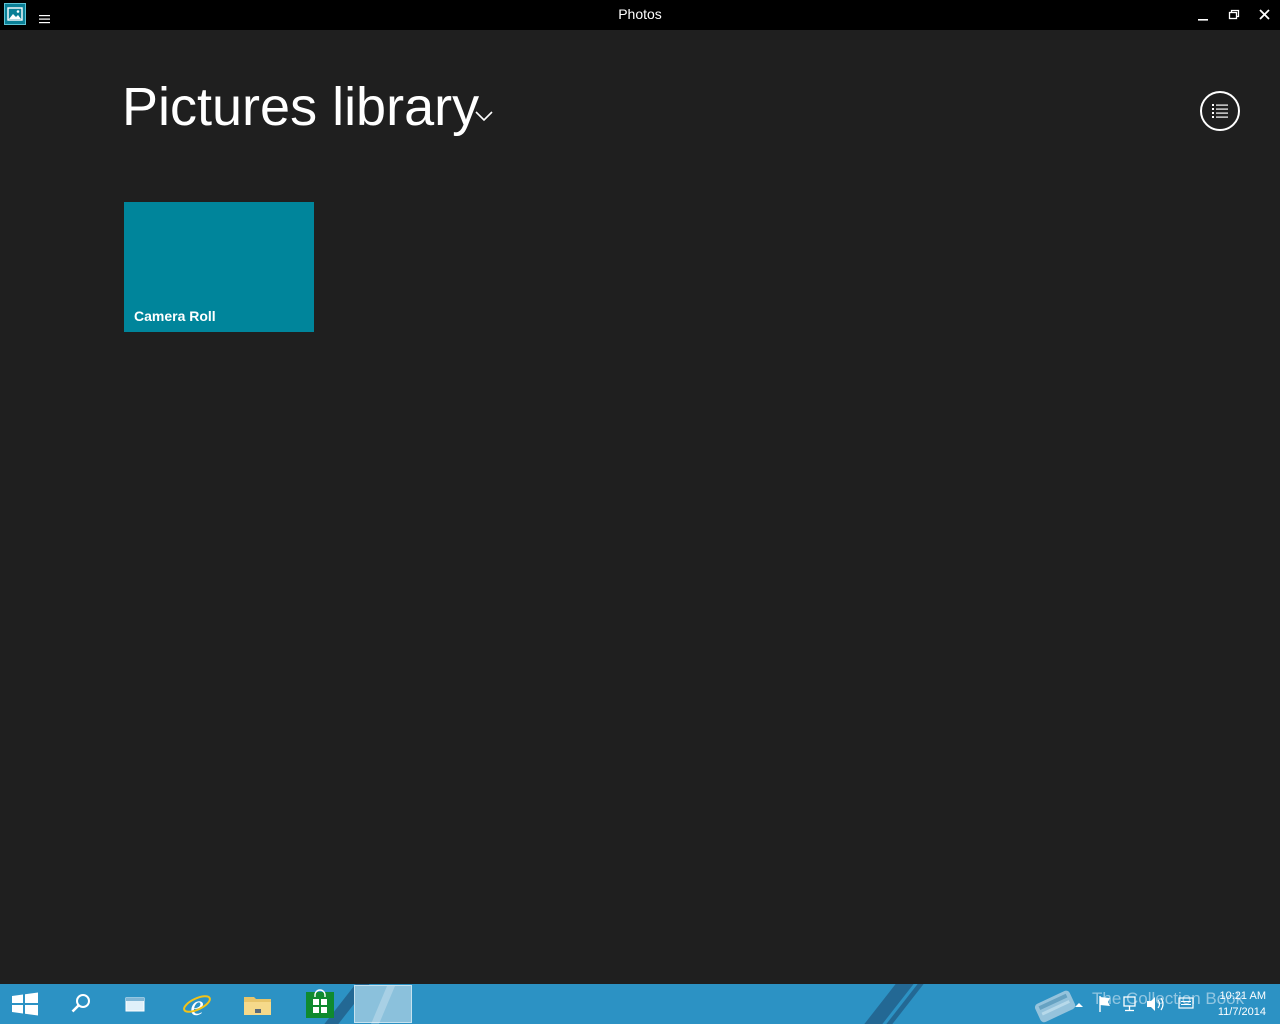 Image resolution: width=1280 pixels, height=1024 pixels. I want to click on photos-app-button, so click(383, 1004).